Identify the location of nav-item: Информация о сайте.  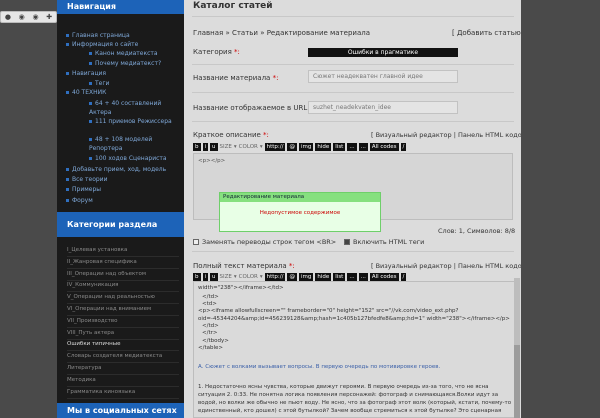
(102, 44).